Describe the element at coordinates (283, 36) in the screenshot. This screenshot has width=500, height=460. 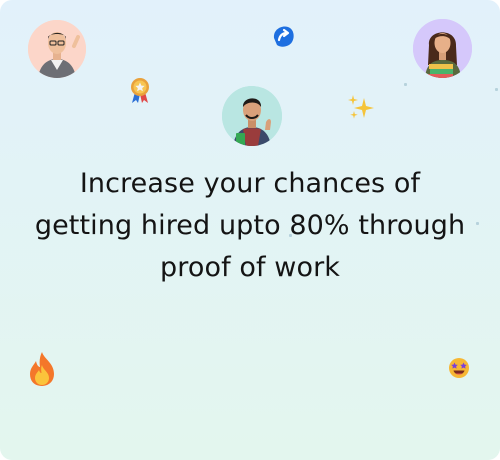
I see `blue-arrow-icon` at that location.